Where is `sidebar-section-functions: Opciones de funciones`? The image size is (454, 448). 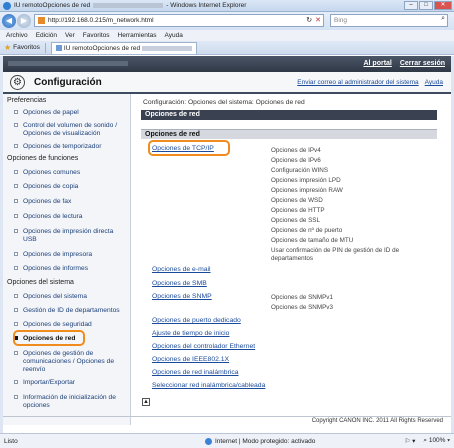
sidebar-section-functions: Opciones de funciones is located at coordinates (43, 158).